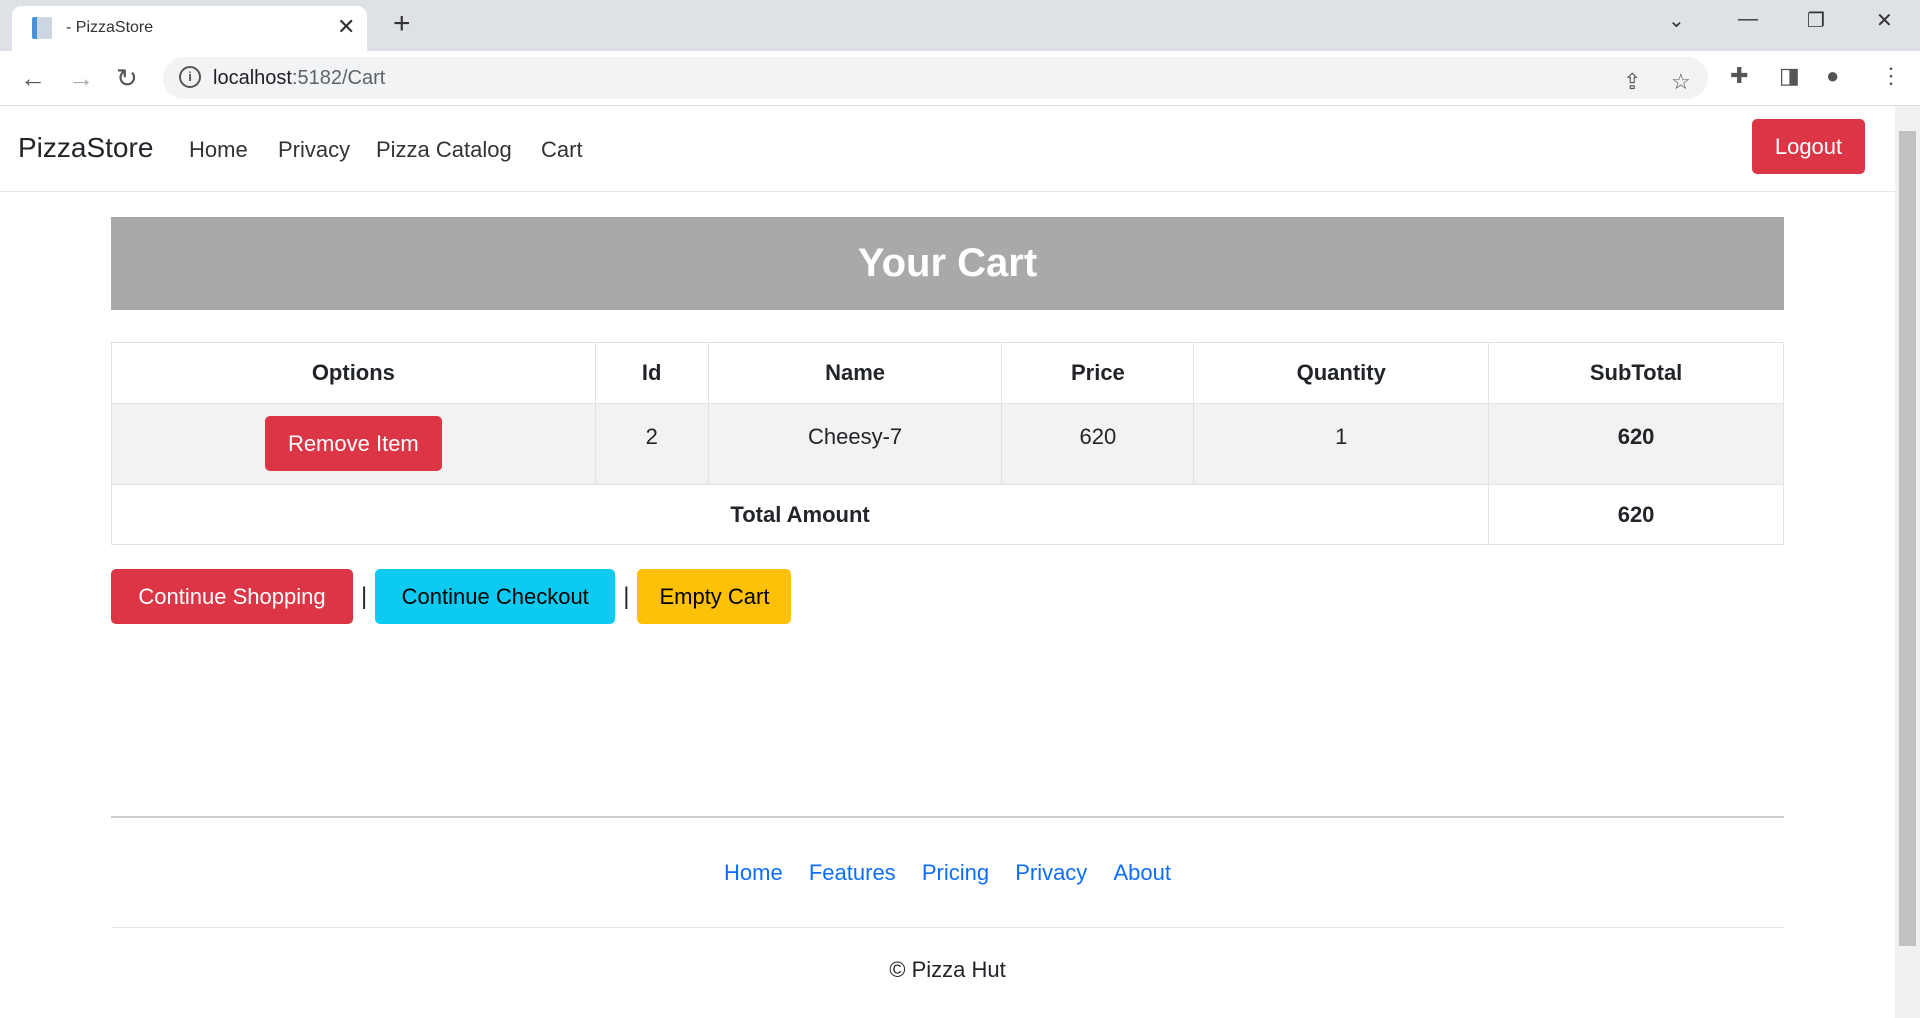 This screenshot has width=1920, height=1018. I want to click on side-panel-icon: ◨, so click(1789, 76).